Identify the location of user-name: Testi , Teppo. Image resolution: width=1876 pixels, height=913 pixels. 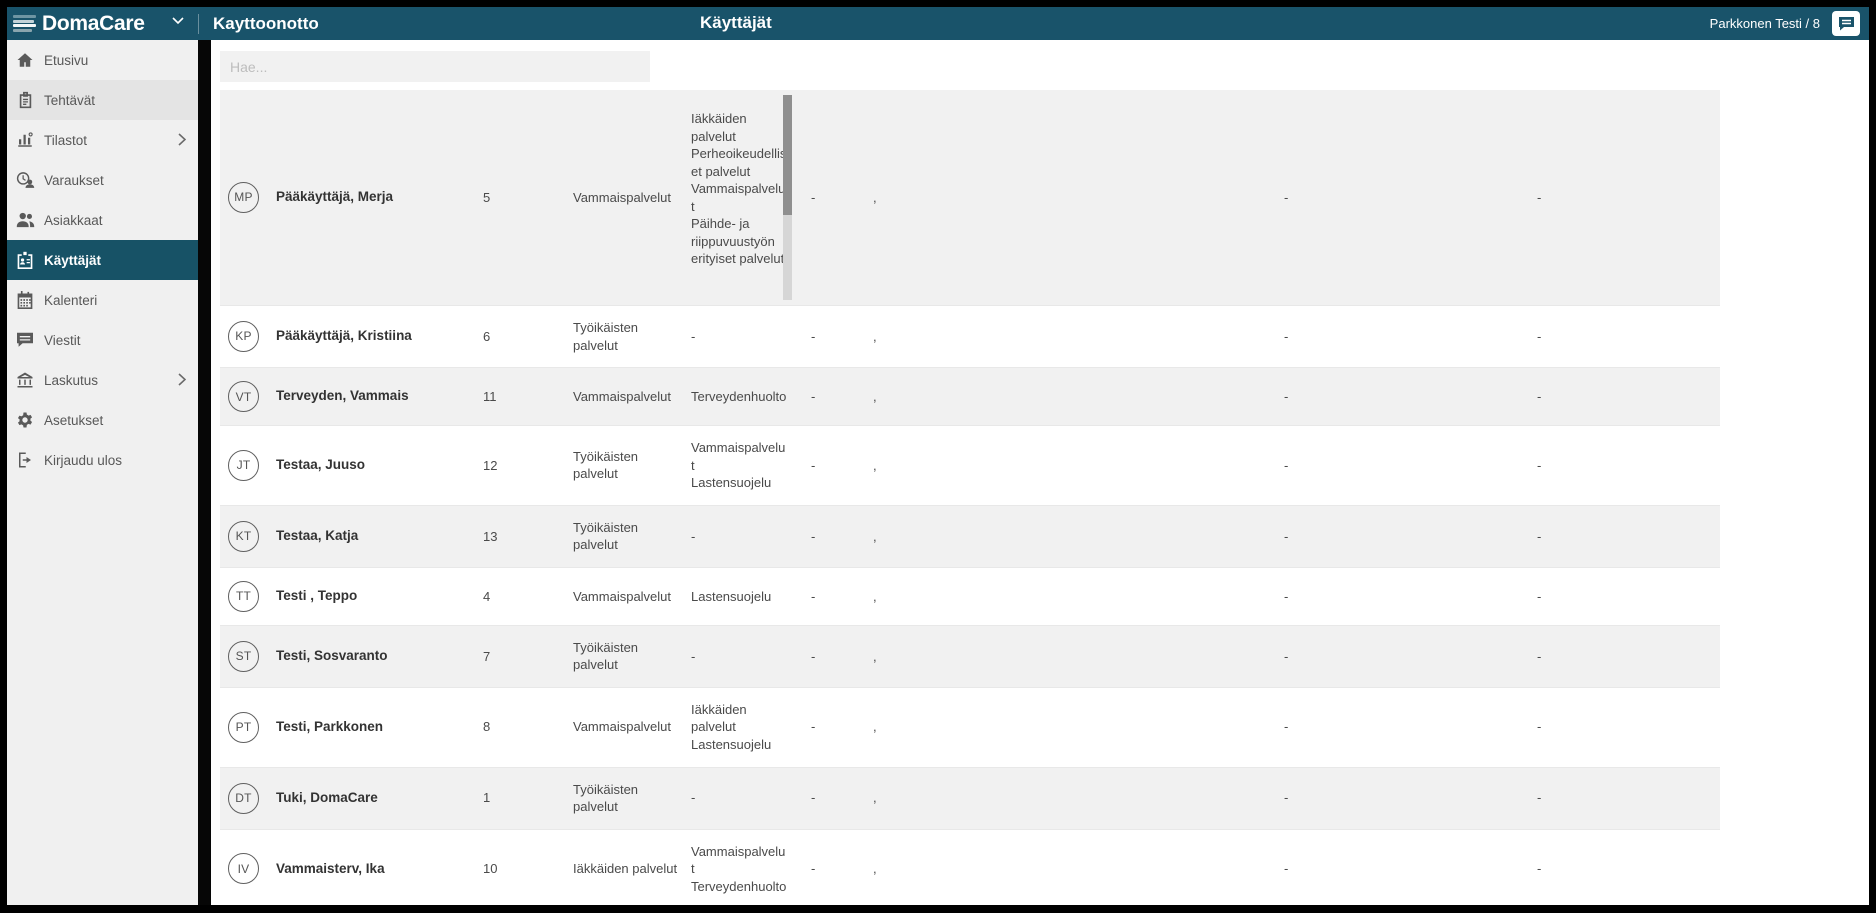
(317, 596).